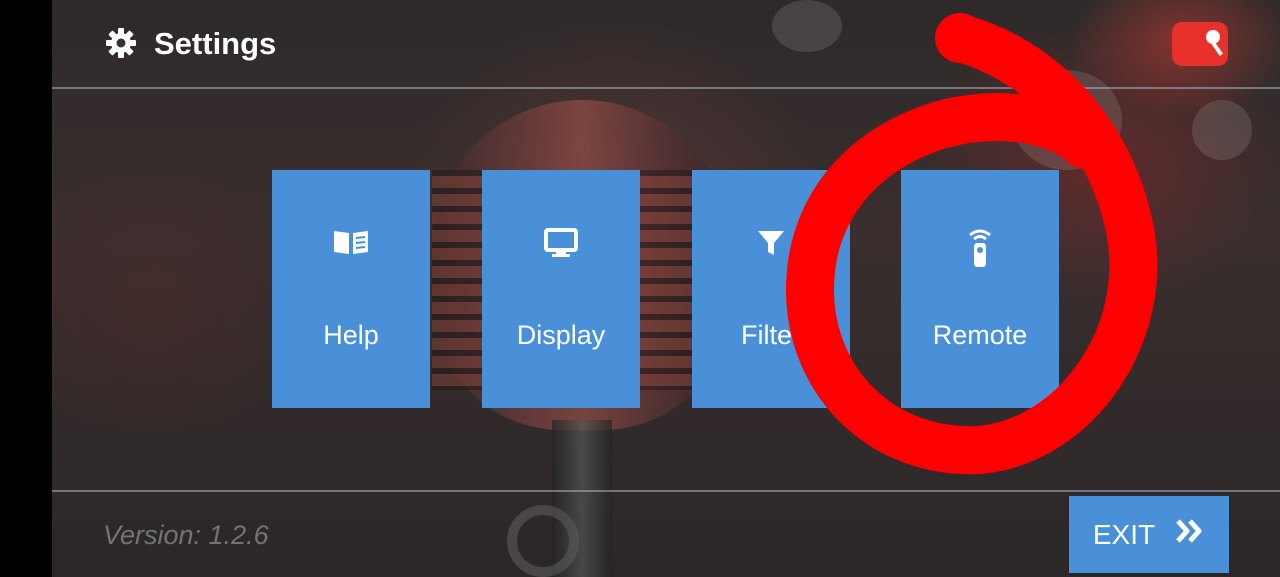  What do you see at coordinates (771, 289) in the screenshot?
I see `filter-tile-button: Filter` at bounding box center [771, 289].